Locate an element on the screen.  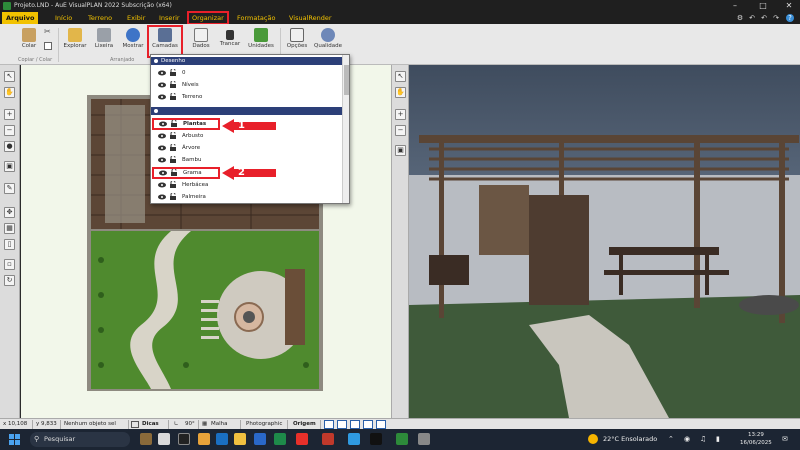
terminal-icon is located at coordinates (184, 439).